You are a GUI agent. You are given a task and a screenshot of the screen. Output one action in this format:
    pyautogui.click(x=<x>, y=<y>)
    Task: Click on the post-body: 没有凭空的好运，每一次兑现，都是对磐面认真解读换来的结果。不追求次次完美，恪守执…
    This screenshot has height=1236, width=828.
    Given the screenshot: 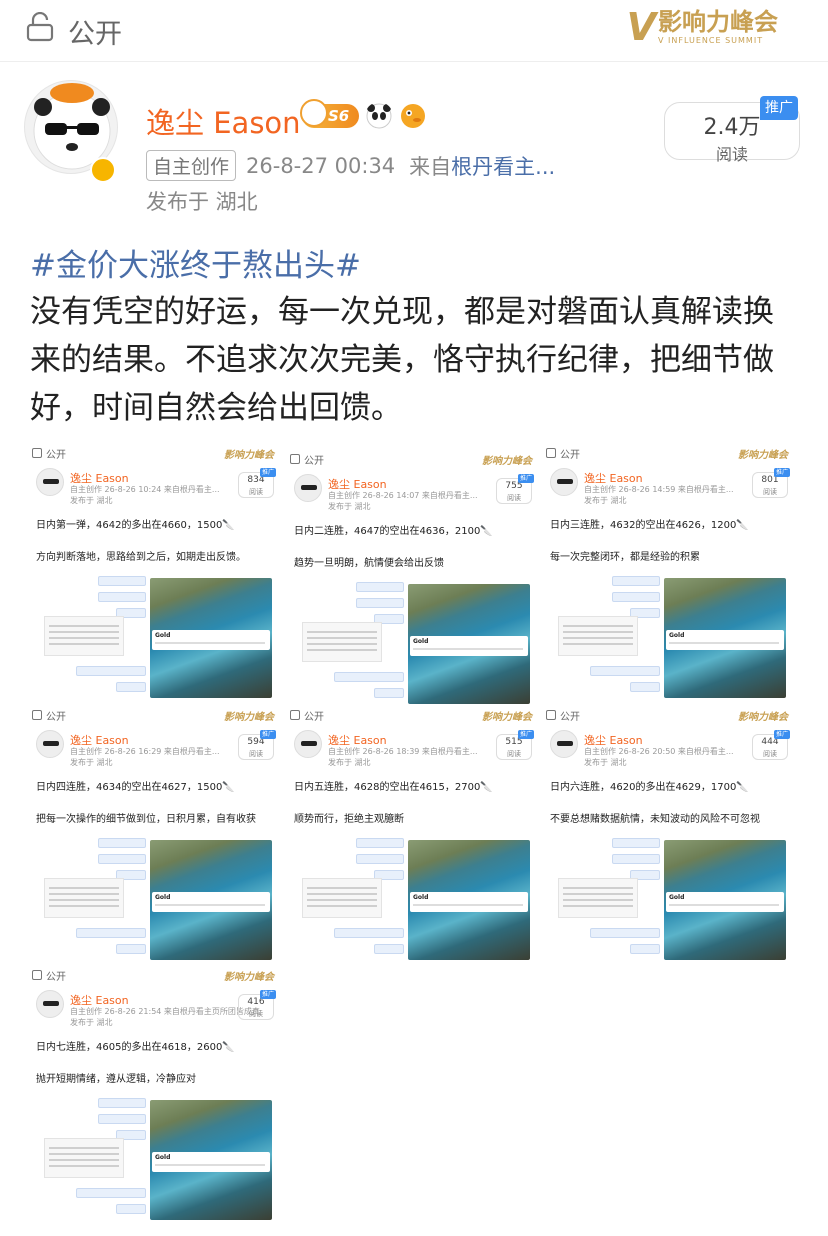 What is the action you would take?
    pyautogui.click(x=402, y=360)
    